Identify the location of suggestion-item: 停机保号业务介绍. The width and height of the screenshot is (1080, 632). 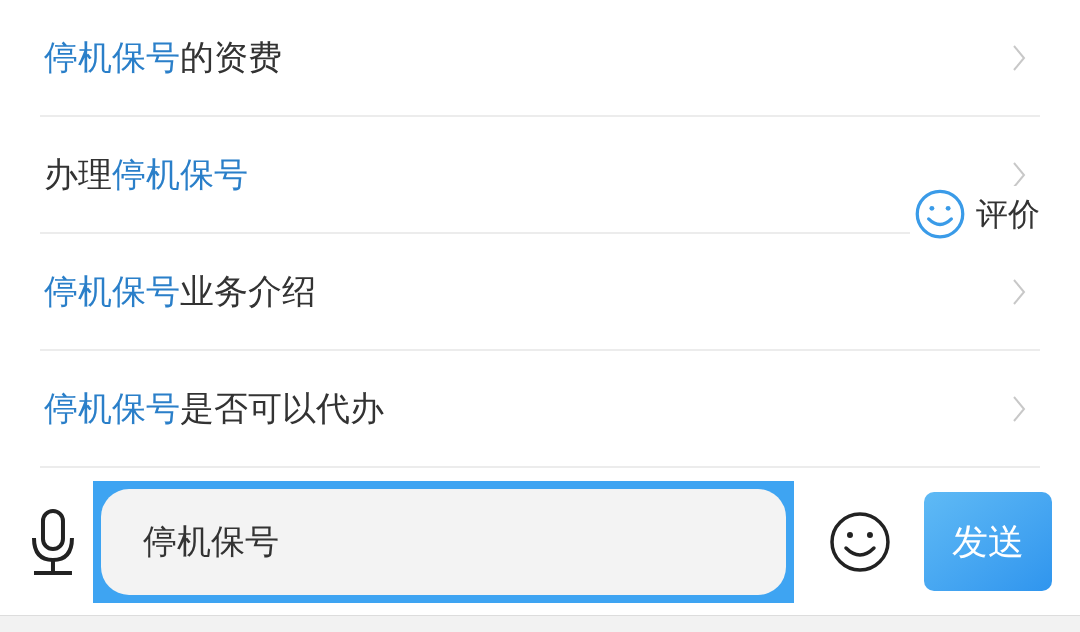
(180, 291).